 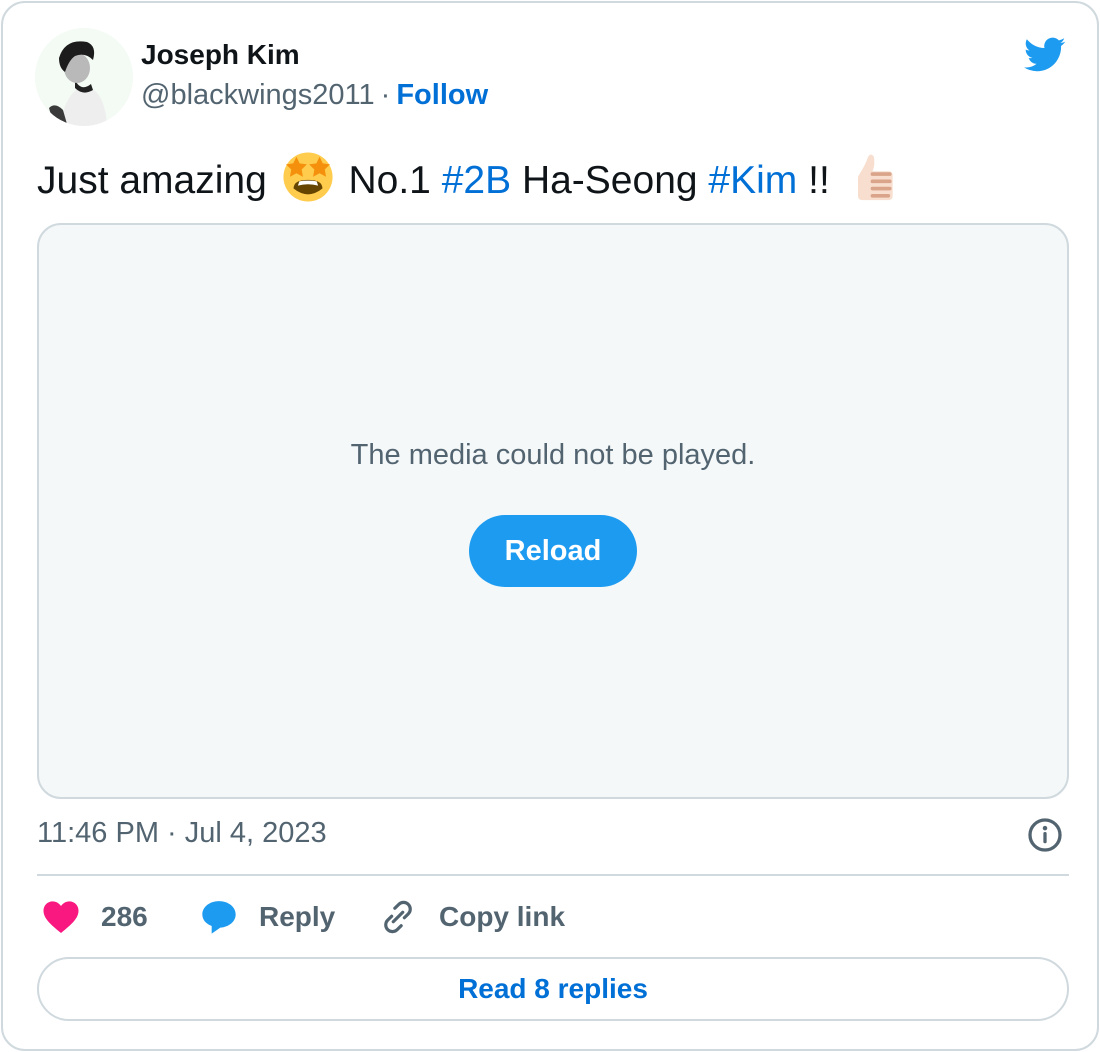 What do you see at coordinates (61, 917) in the screenshot?
I see `heart-icon` at bounding box center [61, 917].